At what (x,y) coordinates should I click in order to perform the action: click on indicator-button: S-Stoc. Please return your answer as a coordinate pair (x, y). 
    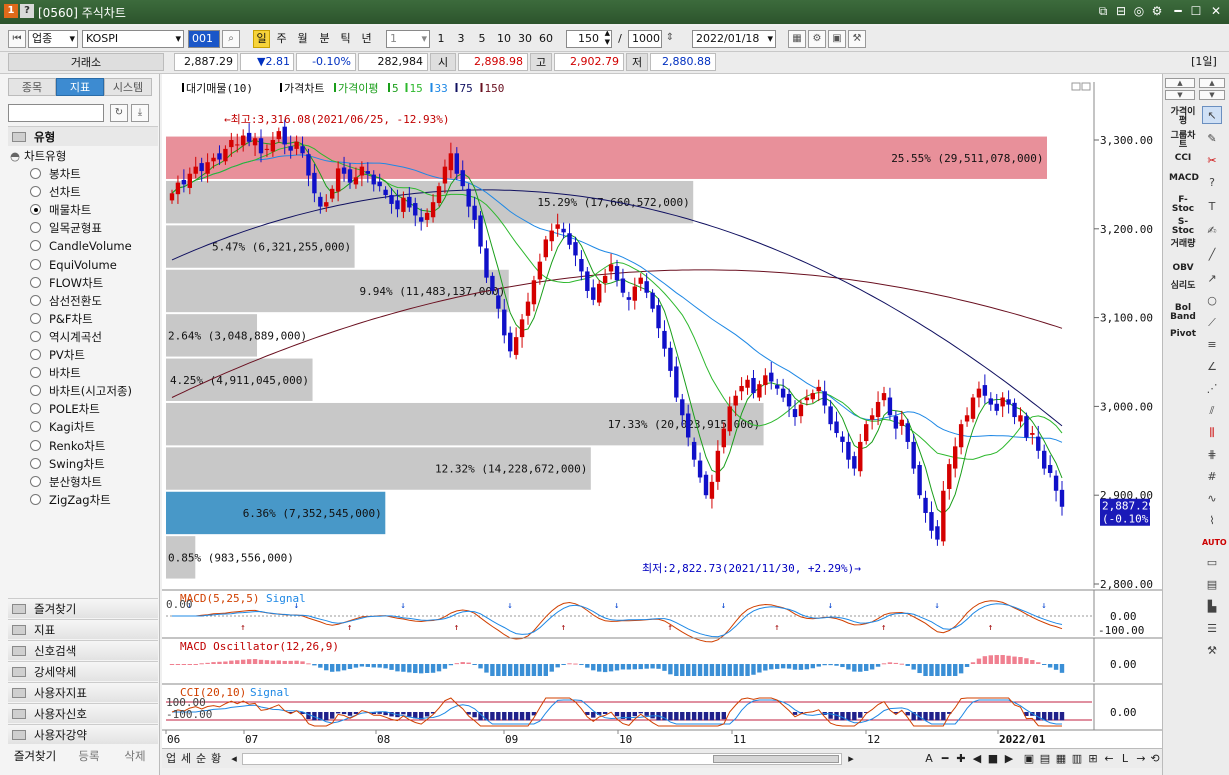
    Looking at the image, I should click on (1183, 227).